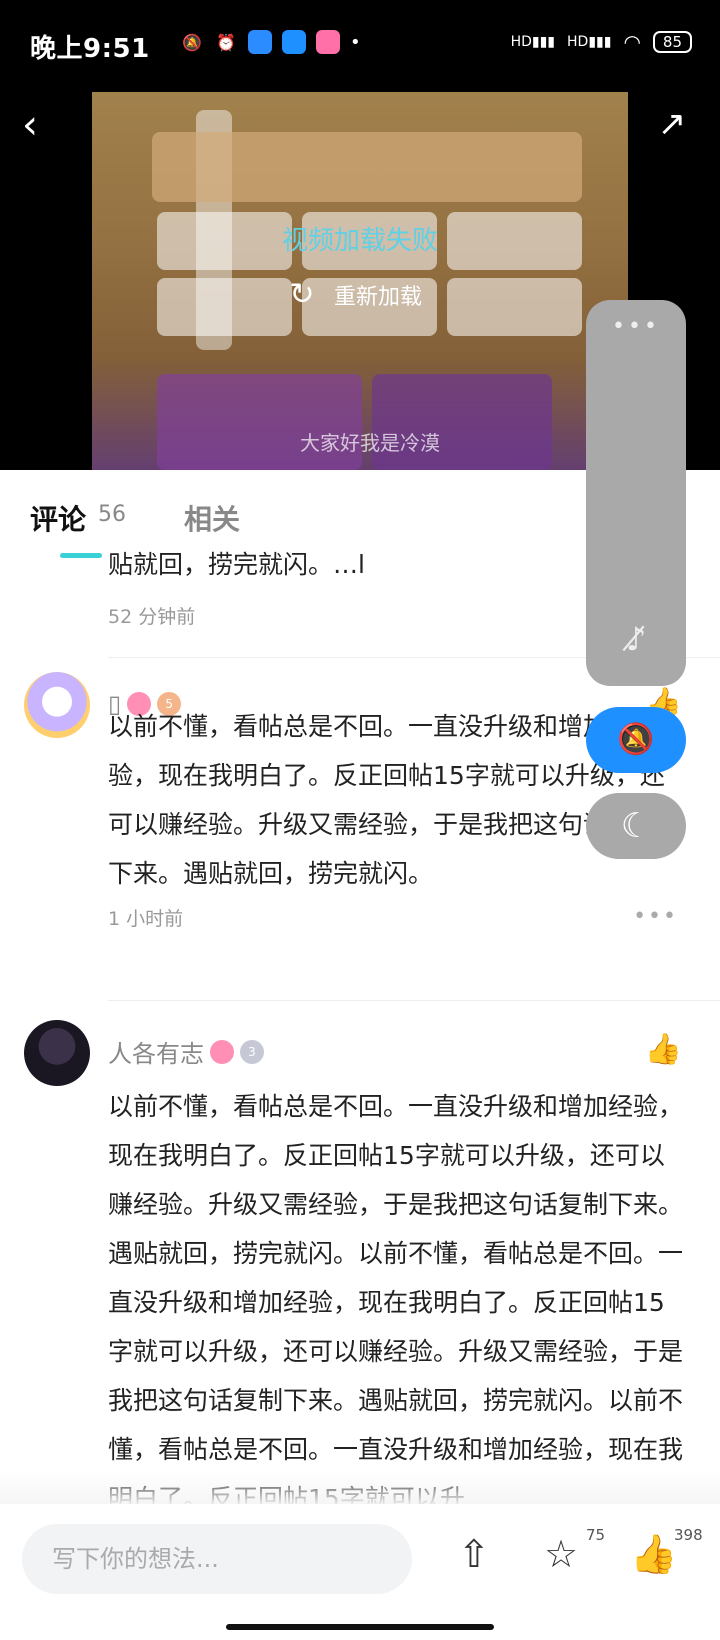 The height and width of the screenshot is (1640, 720). I want to click on music-off-icon: ♪̸, so click(636, 639).